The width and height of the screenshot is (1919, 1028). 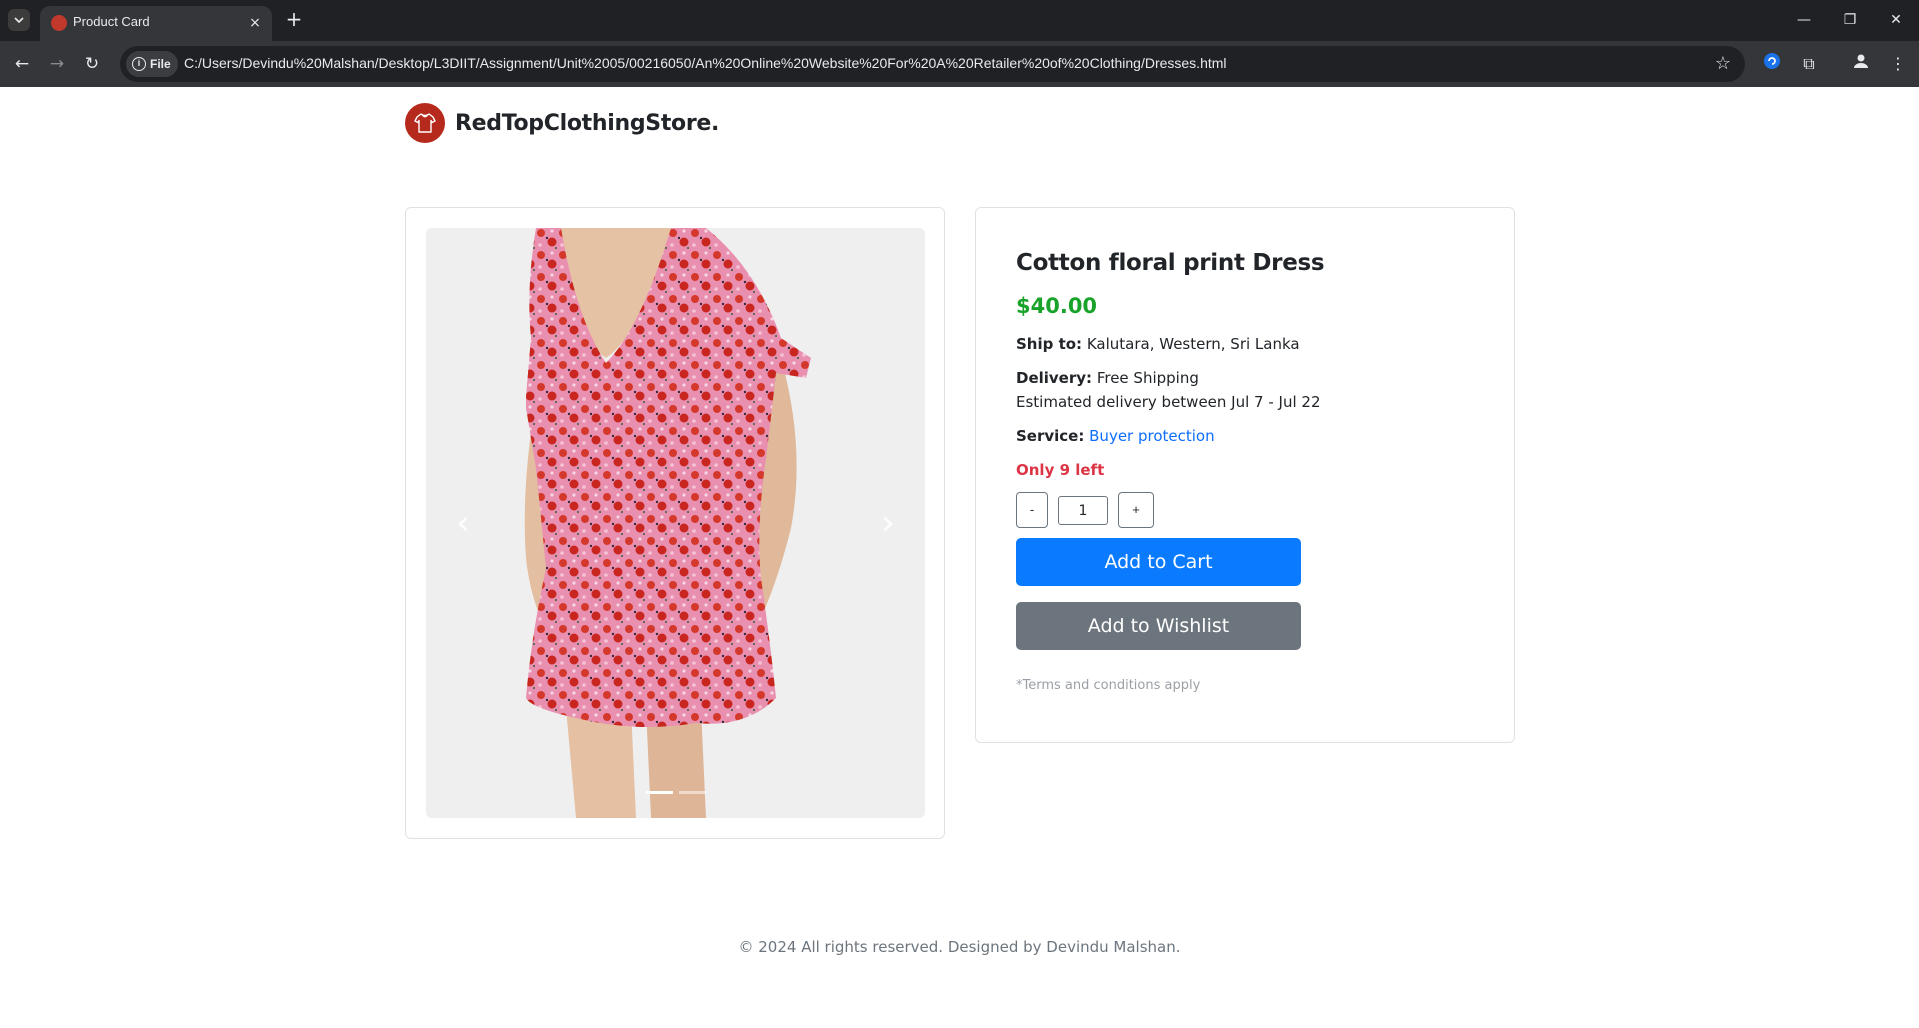 What do you see at coordinates (1236, 510) in the screenshot?
I see `quantity-stepper: - +` at bounding box center [1236, 510].